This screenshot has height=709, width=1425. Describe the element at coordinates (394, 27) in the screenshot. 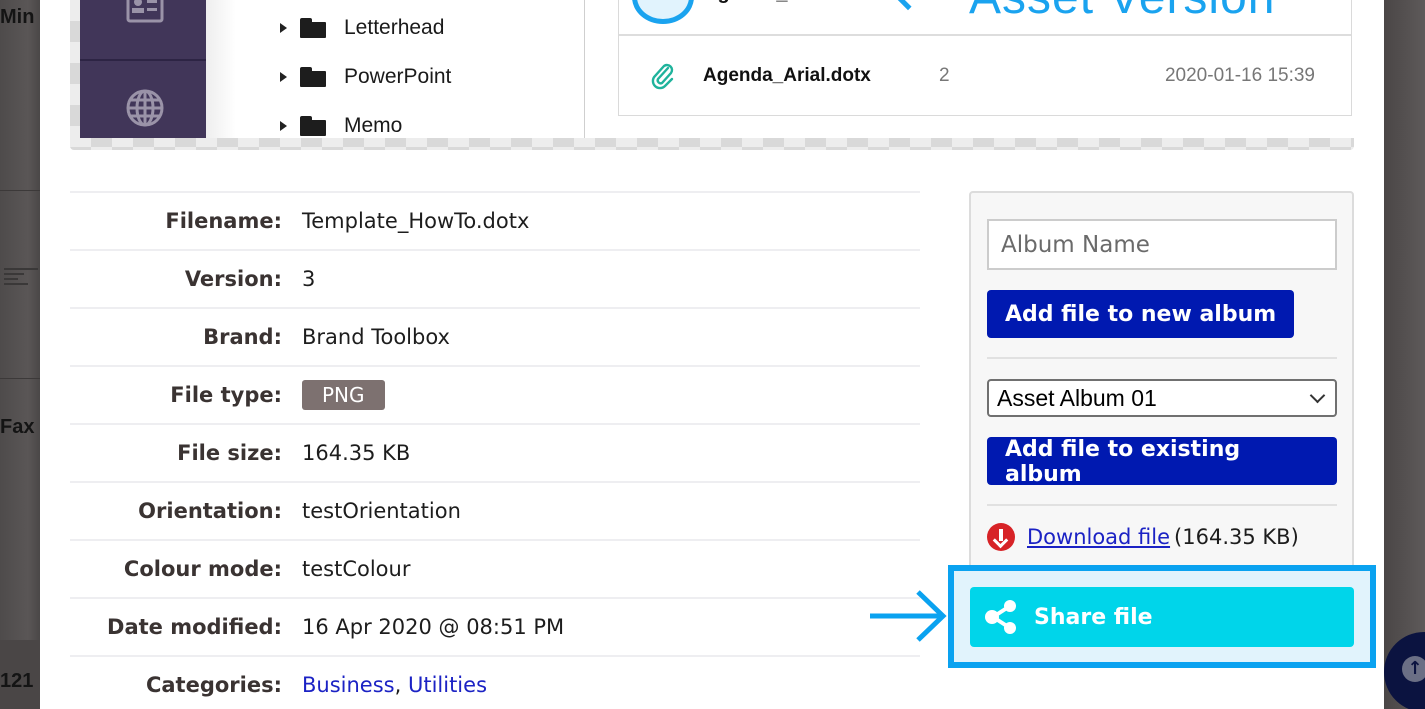

I see `tree-item-label: Letterhead` at that location.